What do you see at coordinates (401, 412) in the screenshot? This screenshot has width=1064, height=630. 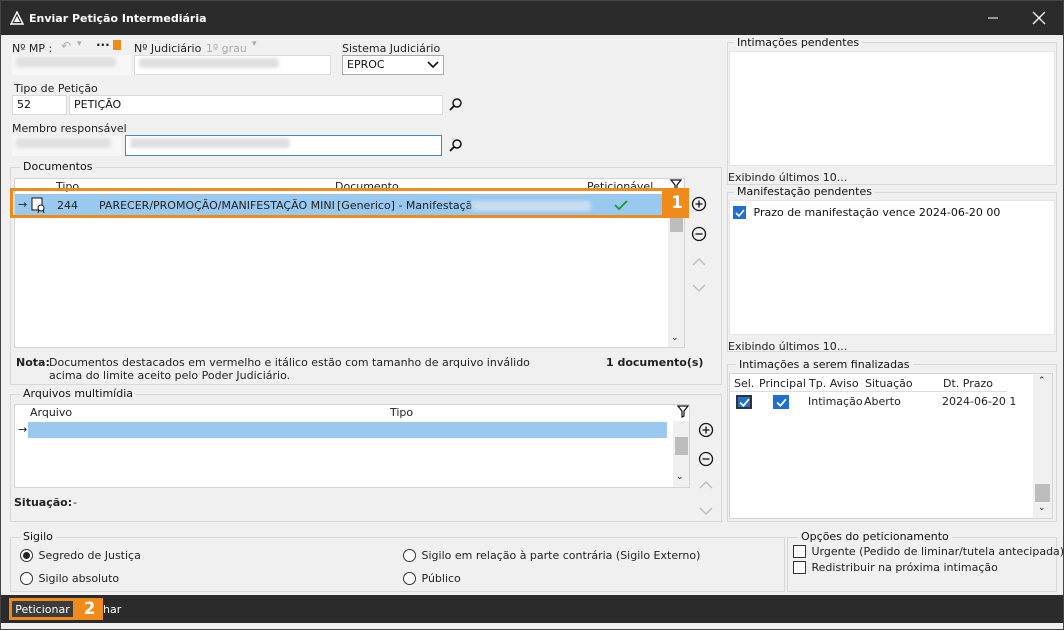 I see `col-arquivo-tipo: Tipo` at bounding box center [401, 412].